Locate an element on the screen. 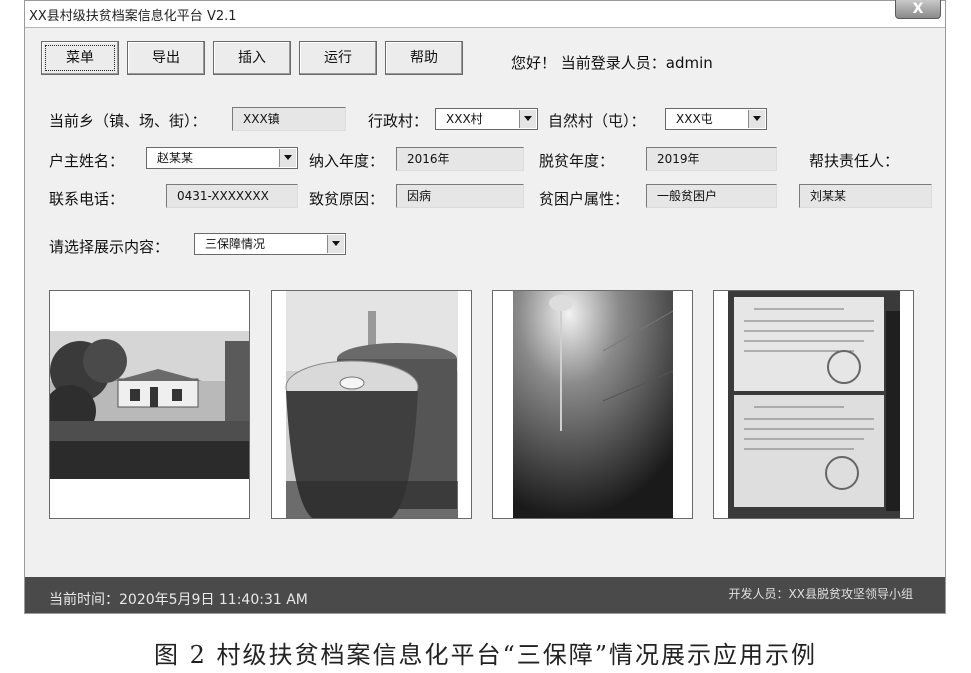  house-photo-icon is located at coordinates (149, 404).